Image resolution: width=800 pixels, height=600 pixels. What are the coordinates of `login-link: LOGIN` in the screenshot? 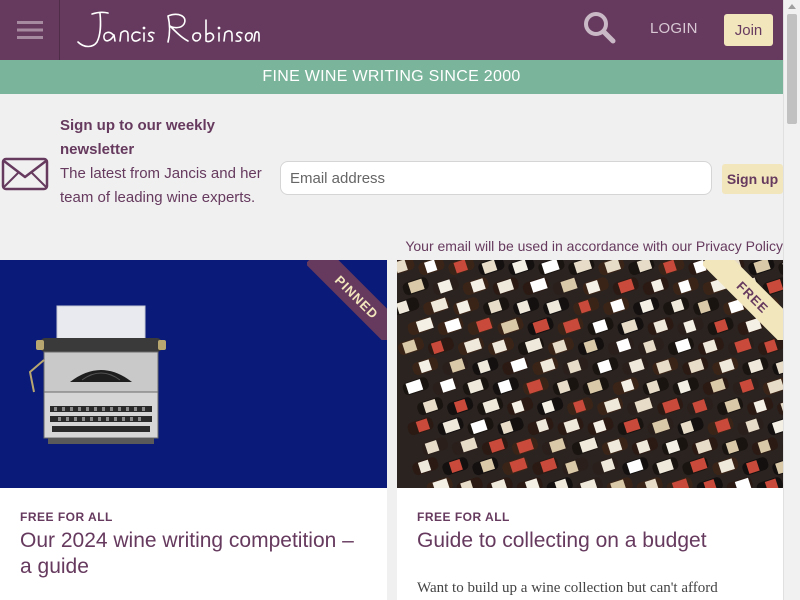 It's located at (674, 28).